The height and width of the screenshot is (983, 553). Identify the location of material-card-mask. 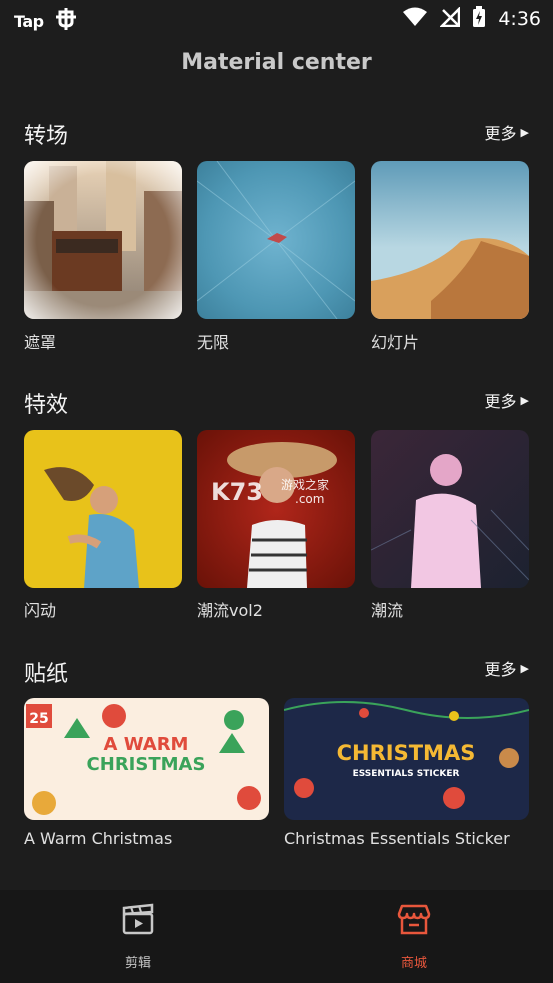
(103, 240).